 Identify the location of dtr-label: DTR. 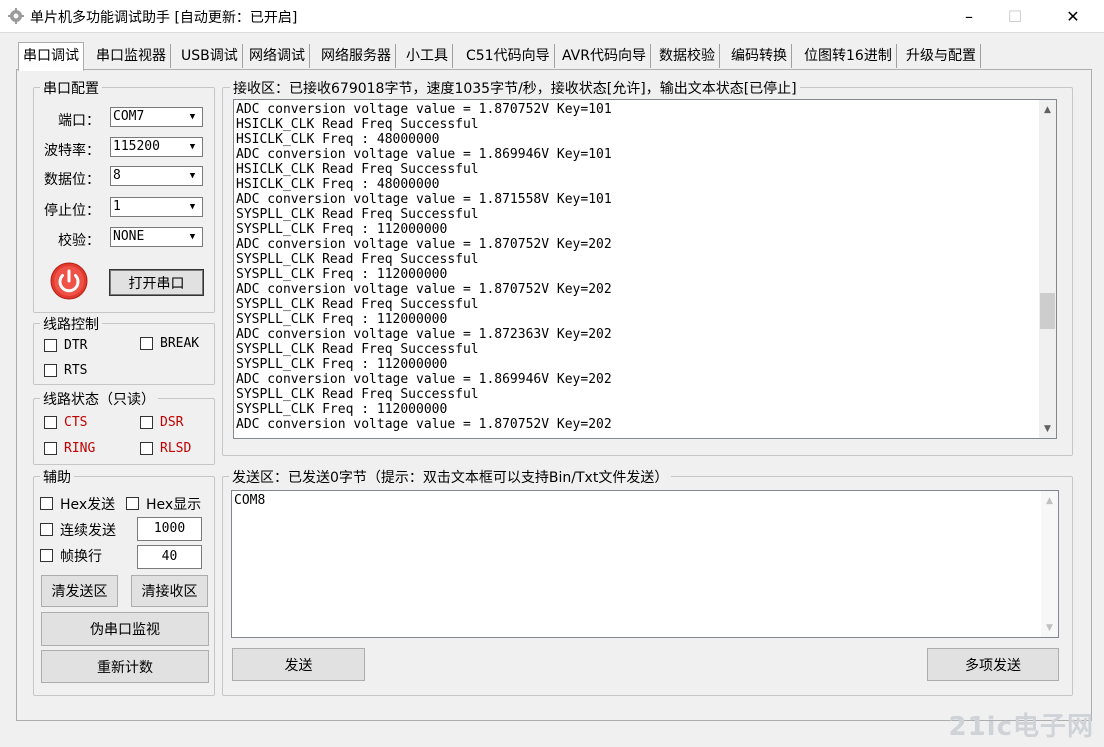
(76, 345).